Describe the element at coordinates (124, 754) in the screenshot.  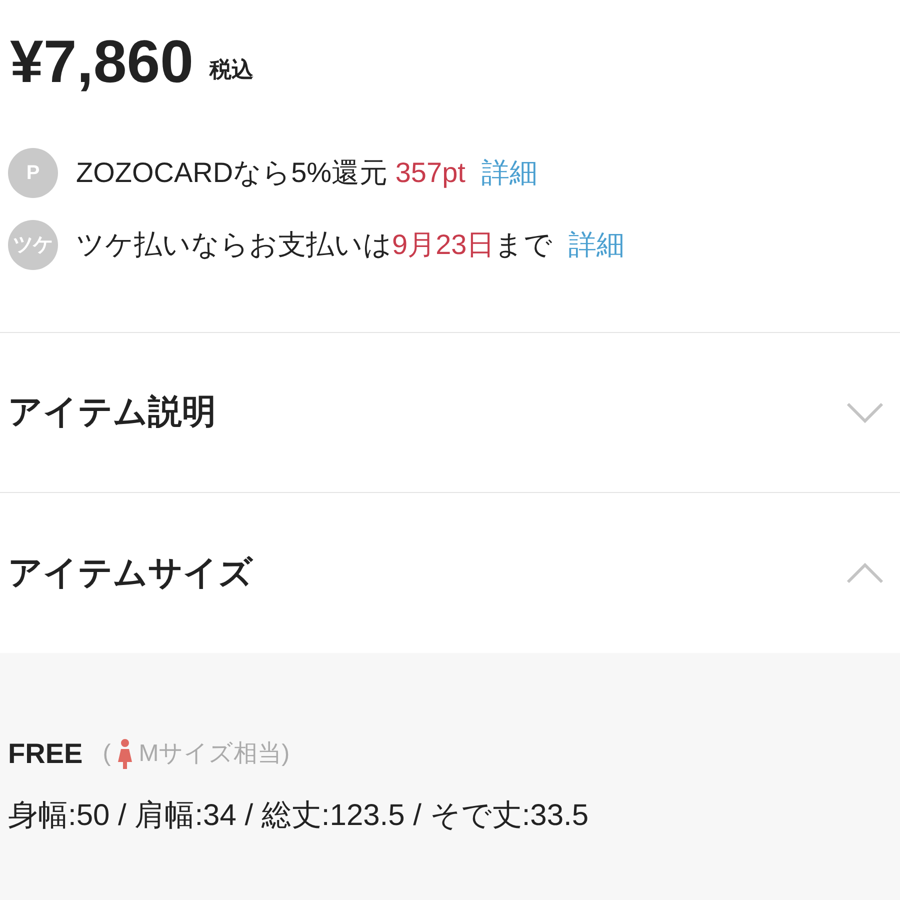
I see `person-icon` at that location.